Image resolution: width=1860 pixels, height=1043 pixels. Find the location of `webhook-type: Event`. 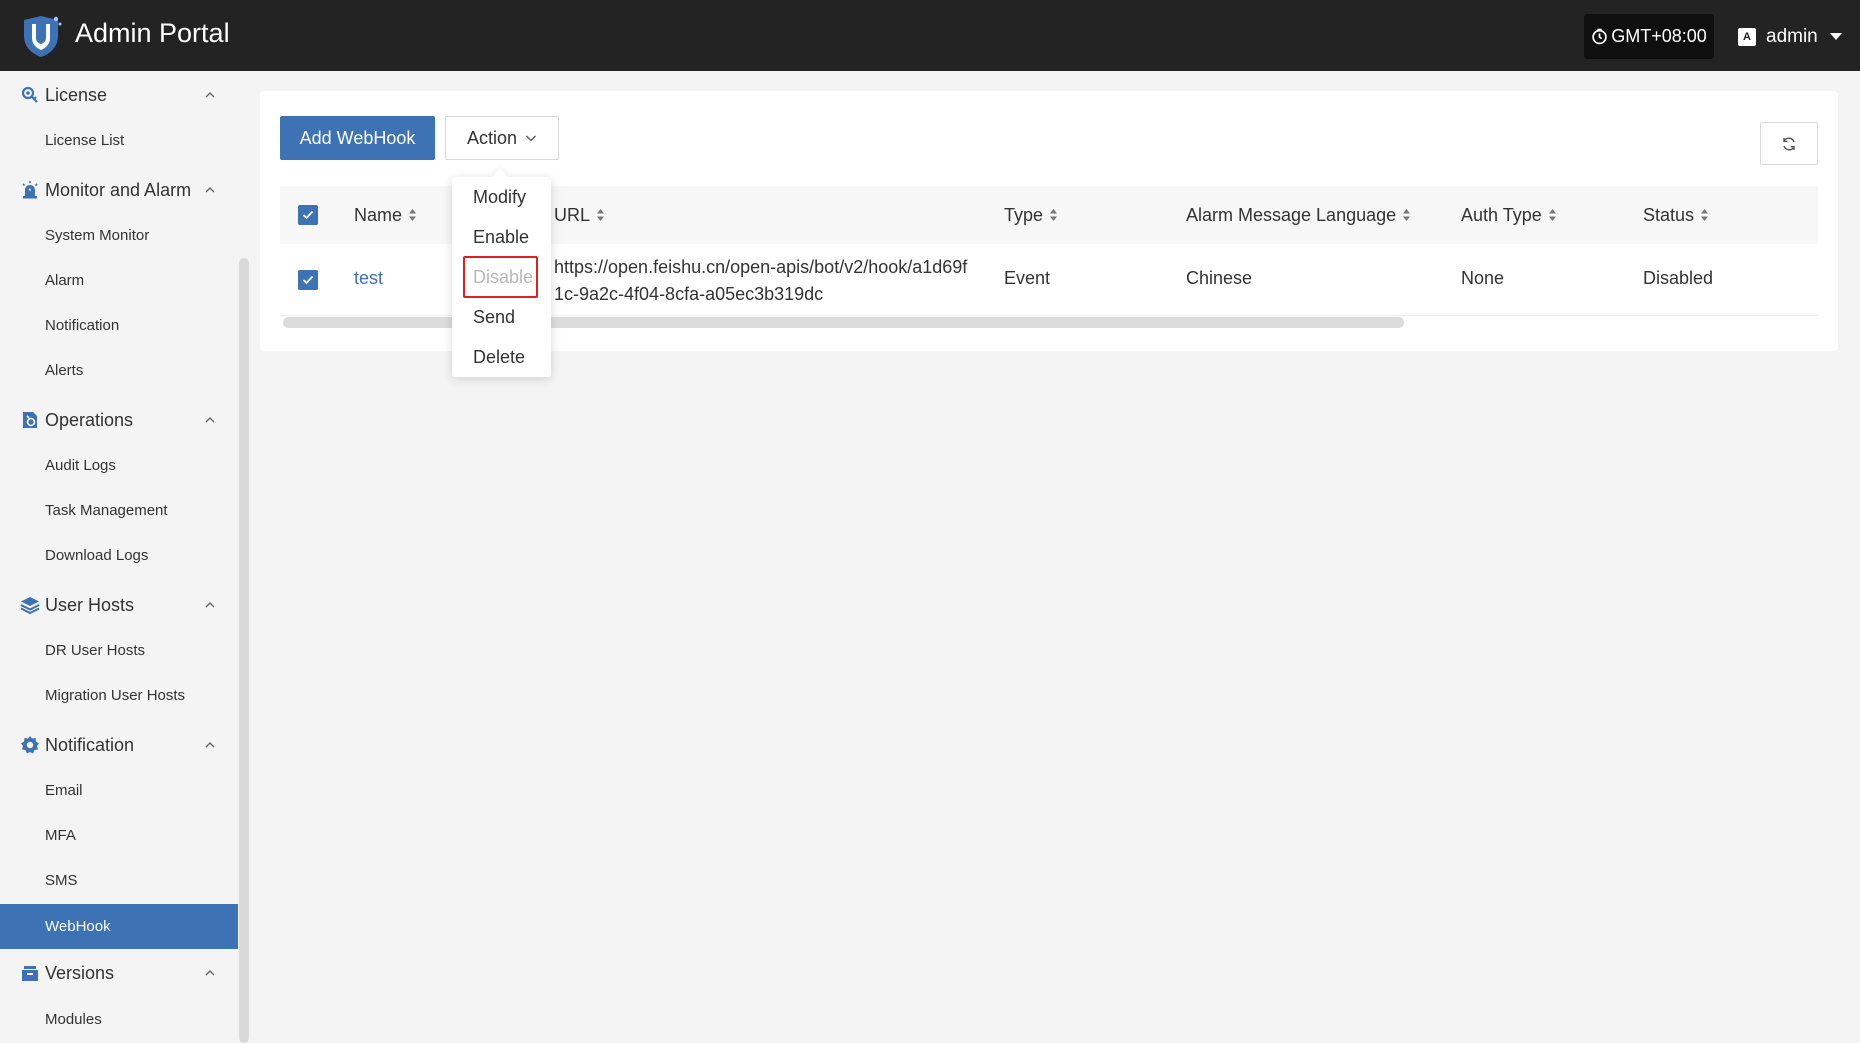

webhook-type: Event is located at coordinates (1027, 278).